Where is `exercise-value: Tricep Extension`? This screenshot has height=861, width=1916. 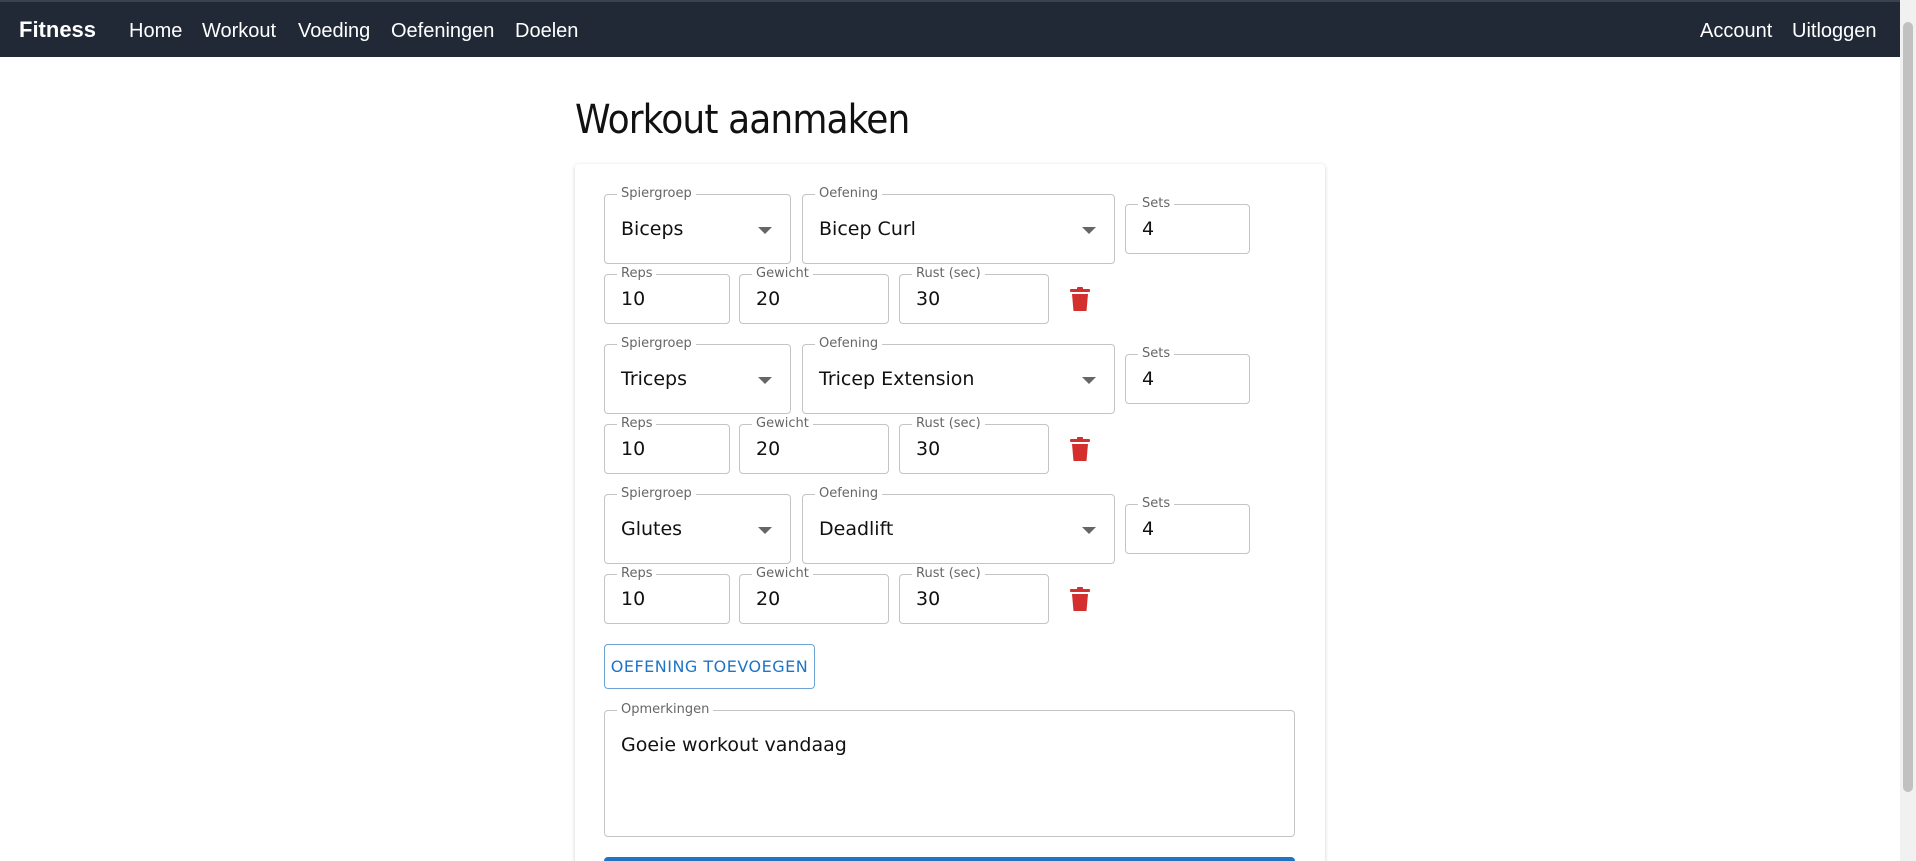 exercise-value: Tricep Extension is located at coordinates (897, 379).